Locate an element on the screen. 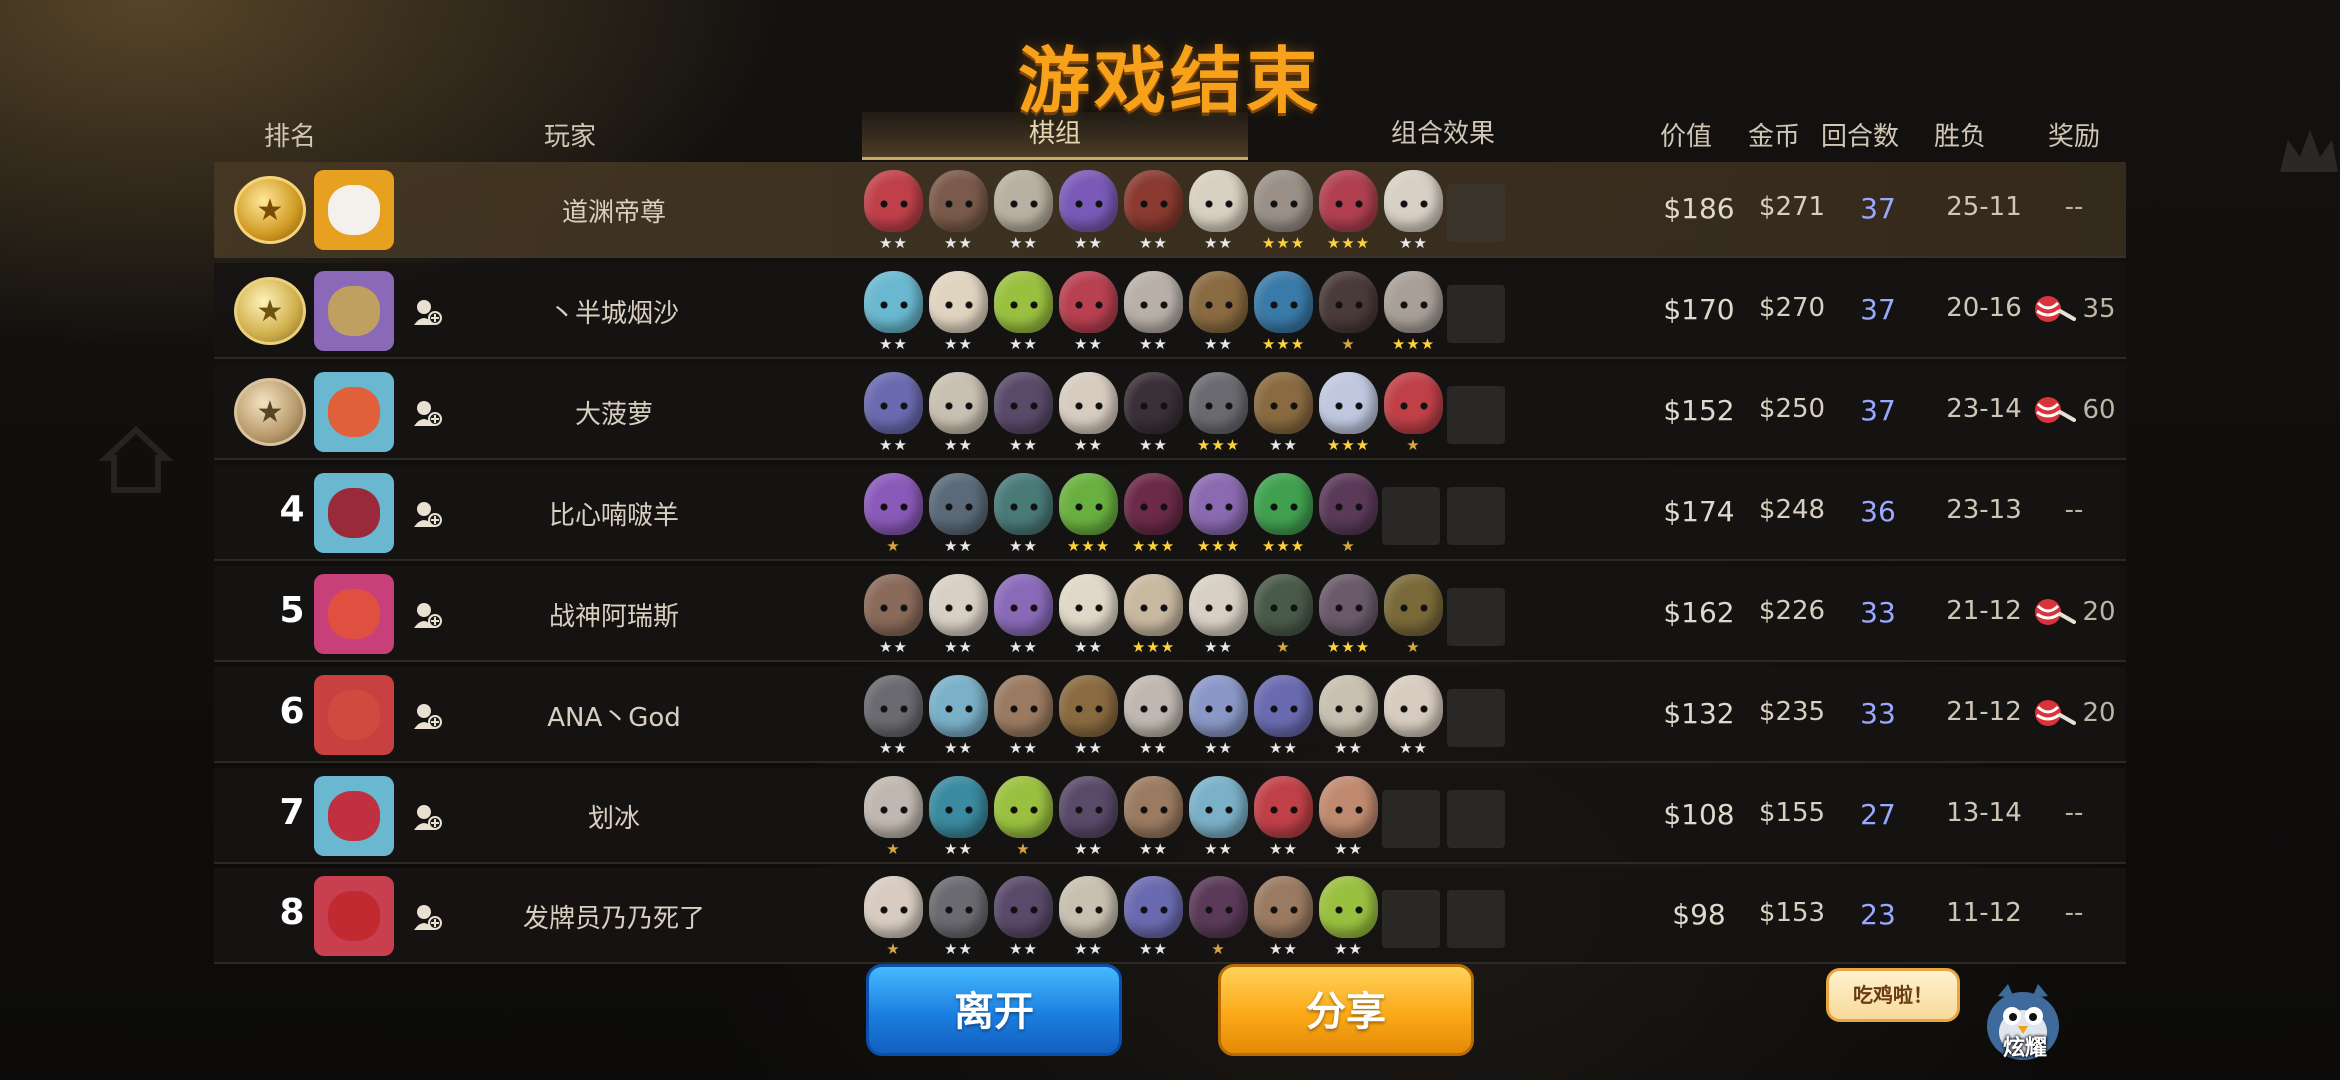  player-name: 发牌员乃乃死了 is located at coordinates (614, 916).